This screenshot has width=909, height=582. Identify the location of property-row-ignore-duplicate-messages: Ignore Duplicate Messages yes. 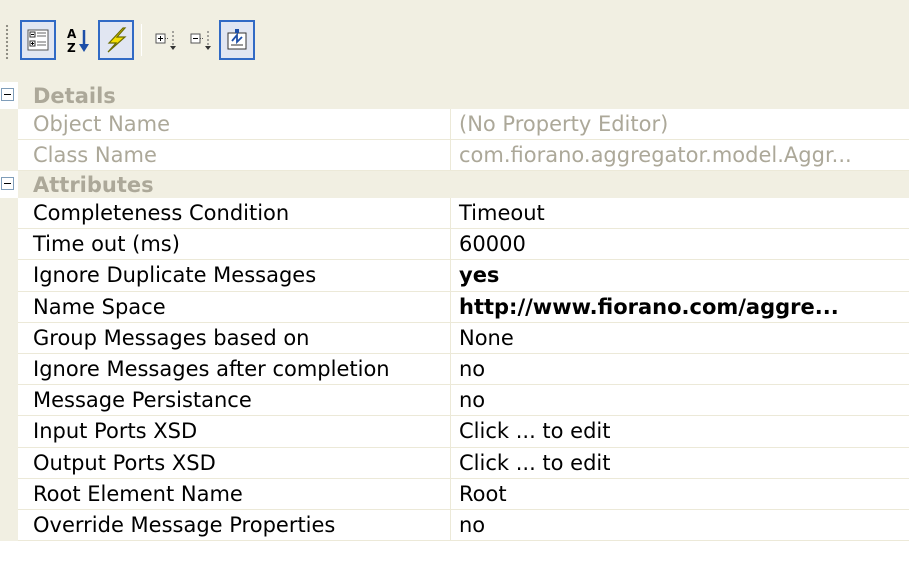
(454, 276).